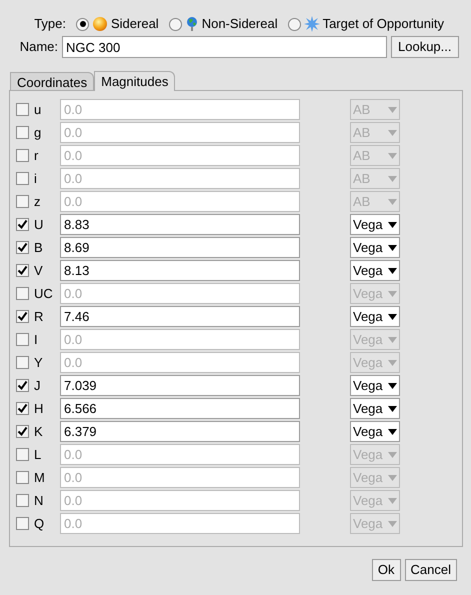 The image size is (471, 595). I want to click on band-label: B, so click(39, 247).